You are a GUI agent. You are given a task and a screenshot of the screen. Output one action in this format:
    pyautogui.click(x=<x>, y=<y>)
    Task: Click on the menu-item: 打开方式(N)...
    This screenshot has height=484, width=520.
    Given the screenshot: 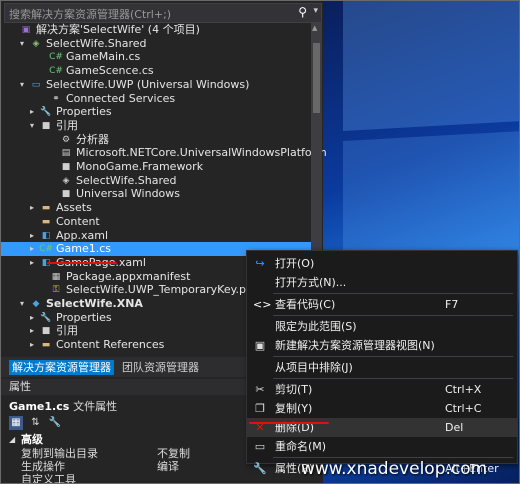 What is the action you would take?
    pyautogui.click(x=382, y=282)
    